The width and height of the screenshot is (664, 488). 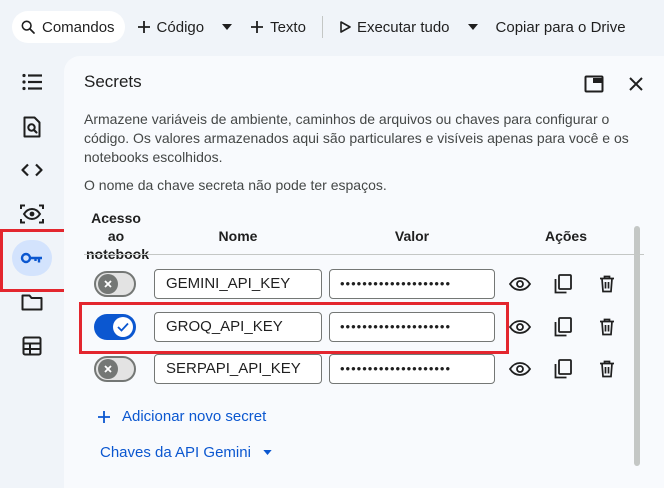 I want to click on gemini-keys-label: Chaves da API Gemini, so click(x=175, y=452).